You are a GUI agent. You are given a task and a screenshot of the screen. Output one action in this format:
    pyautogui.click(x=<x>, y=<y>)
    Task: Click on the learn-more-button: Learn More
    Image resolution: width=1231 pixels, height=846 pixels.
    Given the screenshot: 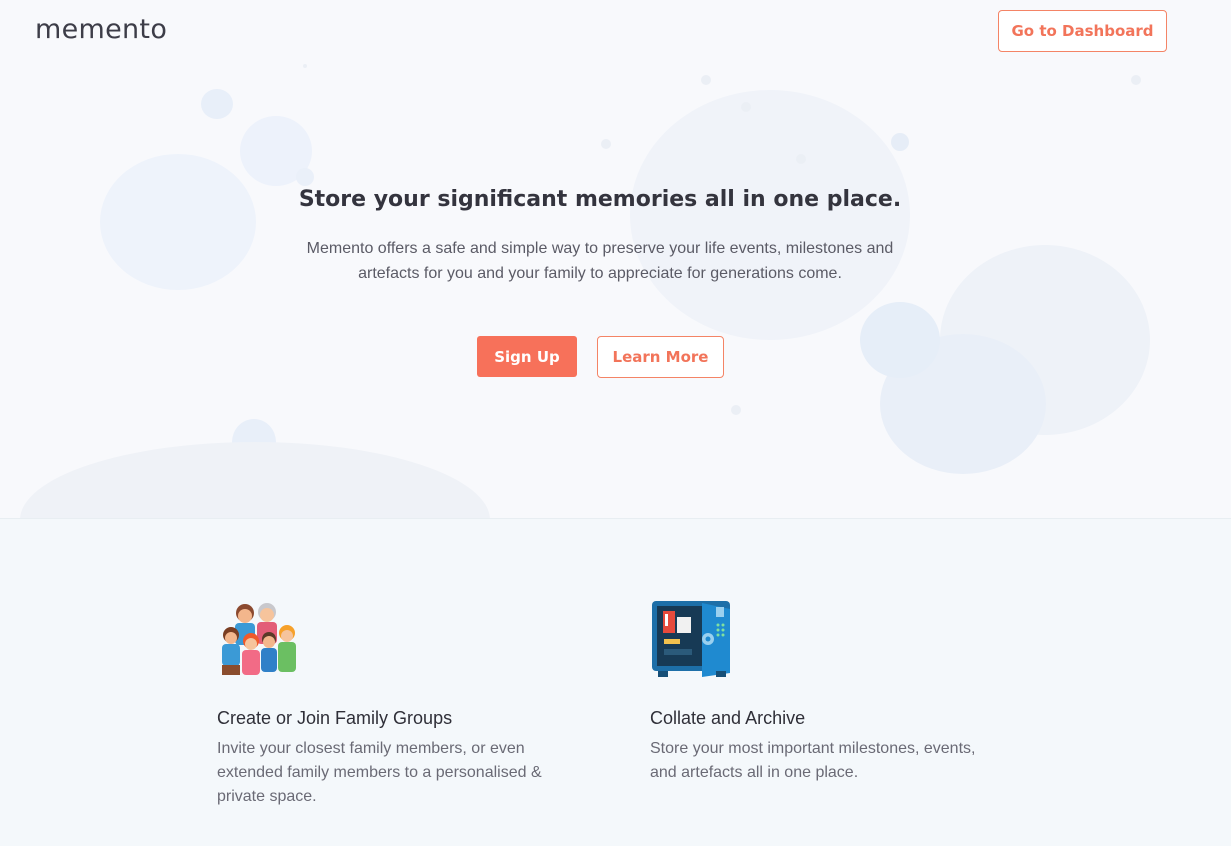 What is the action you would take?
    pyautogui.click(x=660, y=357)
    